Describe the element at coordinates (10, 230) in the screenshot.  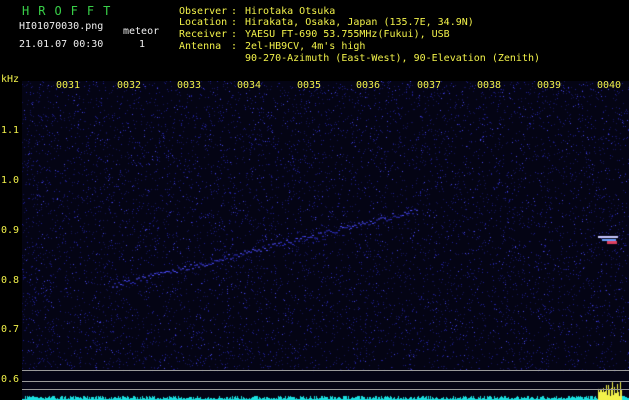
I see `y-tick-label: 0.9` at that location.